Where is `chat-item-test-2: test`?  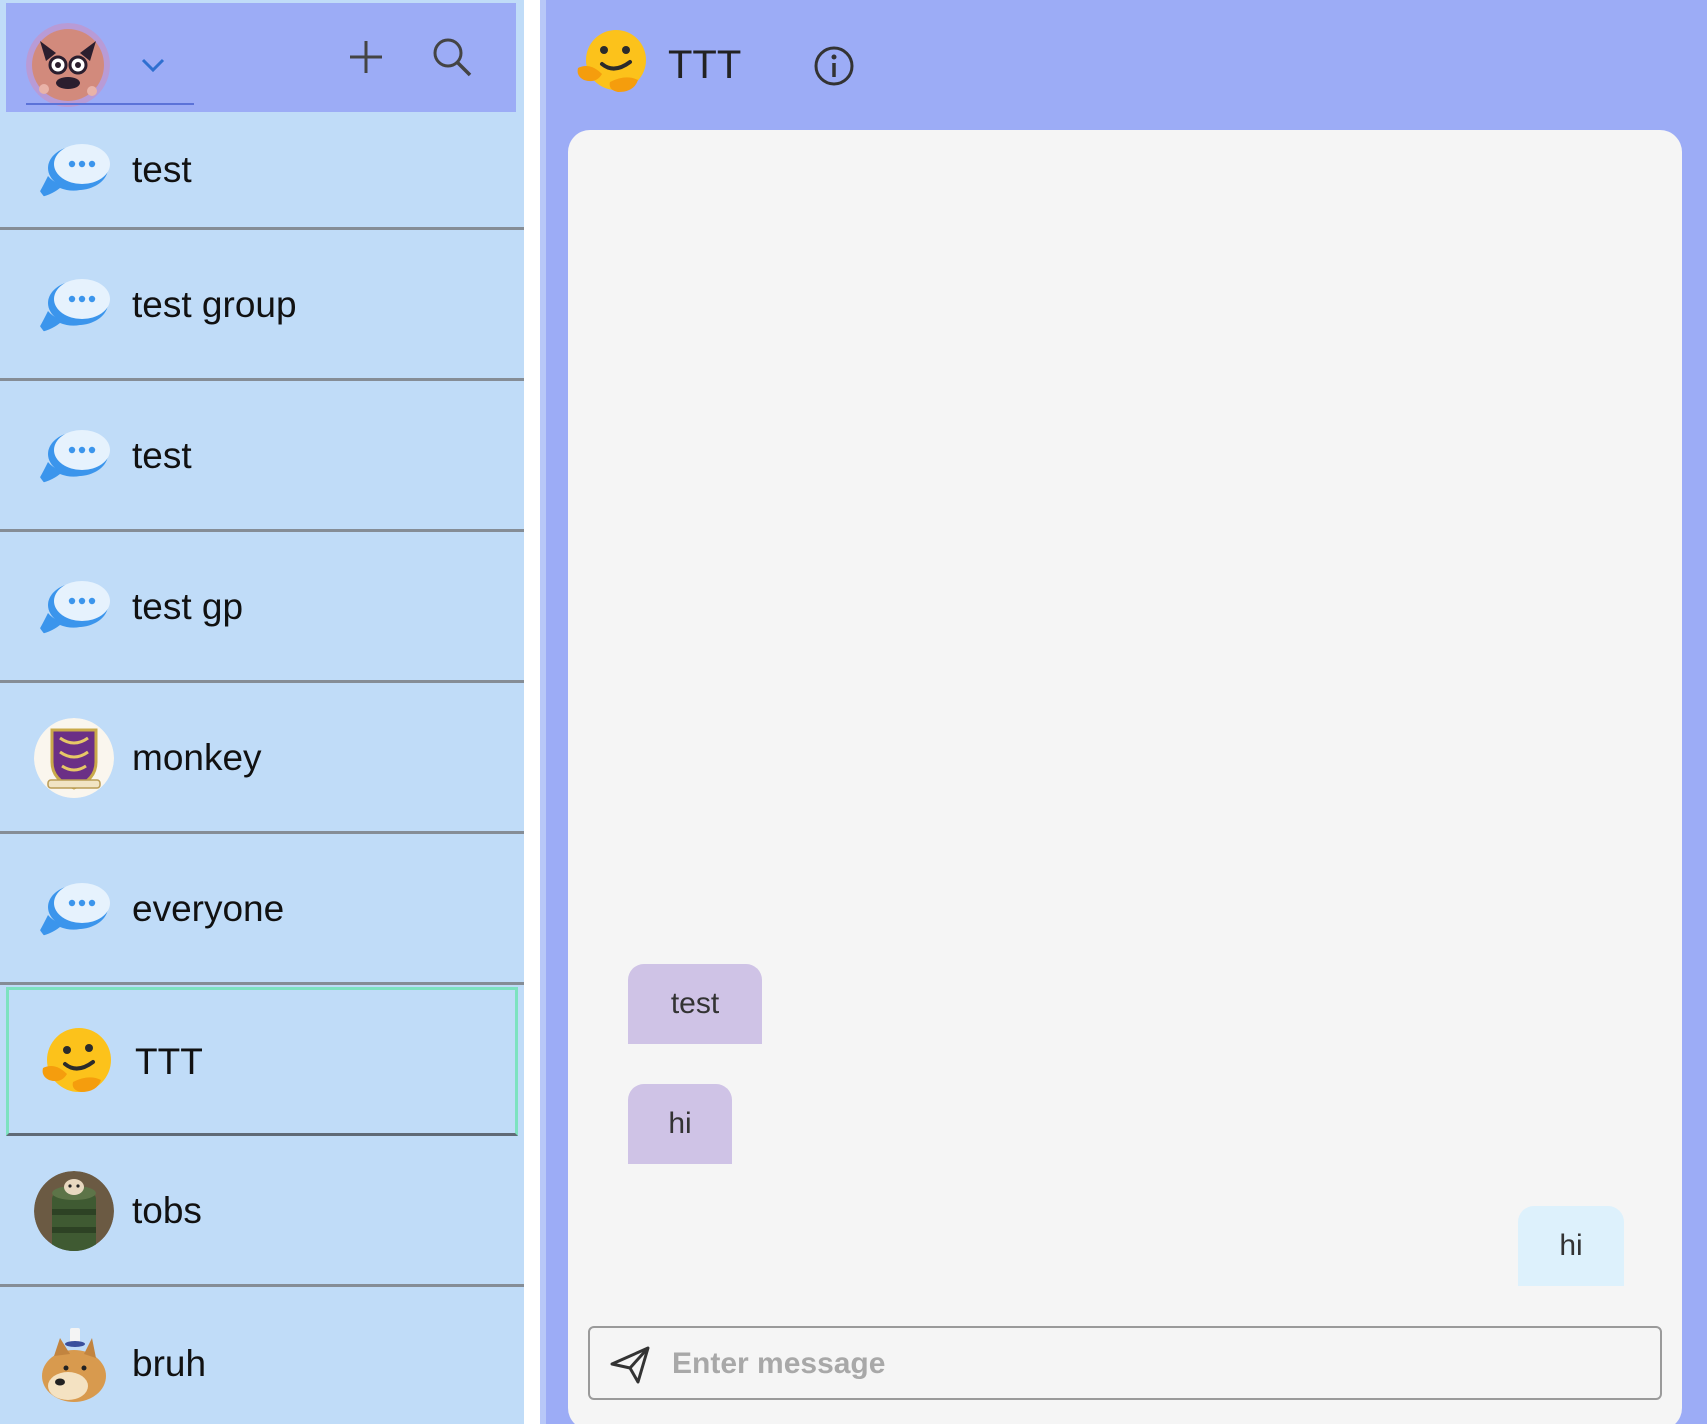 chat-item-test-2: test is located at coordinates (262, 457).